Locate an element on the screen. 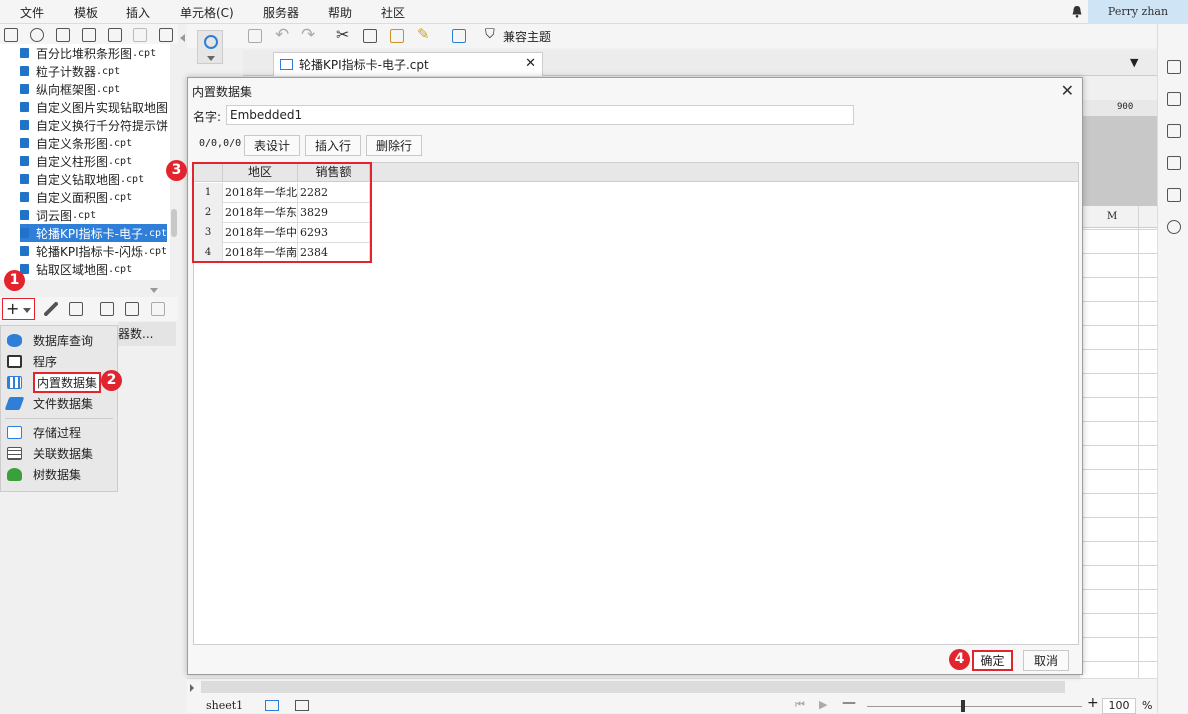  menu-item-file: 文件数据集 is located at coordinates (48, 403).